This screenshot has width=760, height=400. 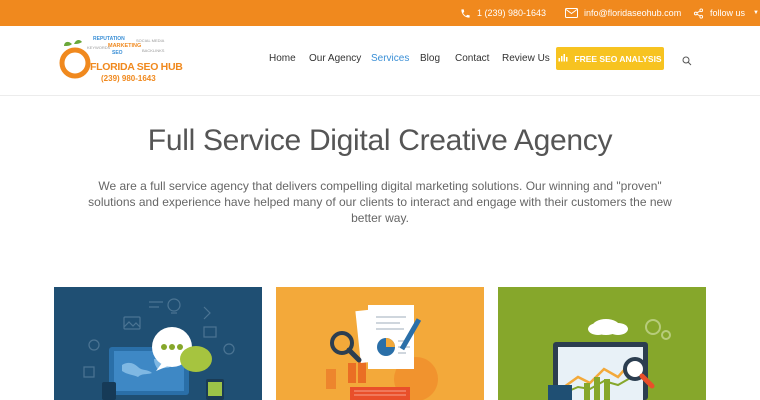 What do you see at coordinates (136, 67) in the screenshot?
I see `logo-brand-text: FLORIDA SEO HUB` at bounding box center [136, 67].